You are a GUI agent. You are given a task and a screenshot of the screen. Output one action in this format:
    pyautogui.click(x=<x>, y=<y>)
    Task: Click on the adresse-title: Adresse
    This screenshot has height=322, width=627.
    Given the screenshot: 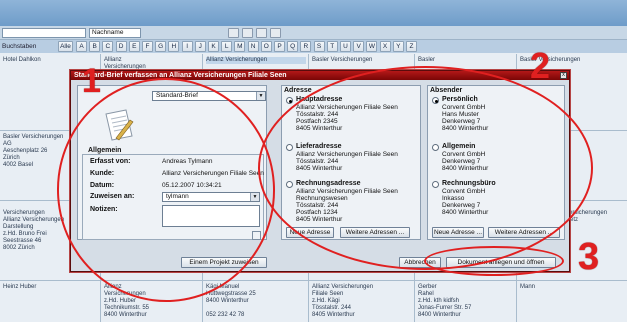 What is the action you would take?
    pyautogui.click(x=298, y=90)
    